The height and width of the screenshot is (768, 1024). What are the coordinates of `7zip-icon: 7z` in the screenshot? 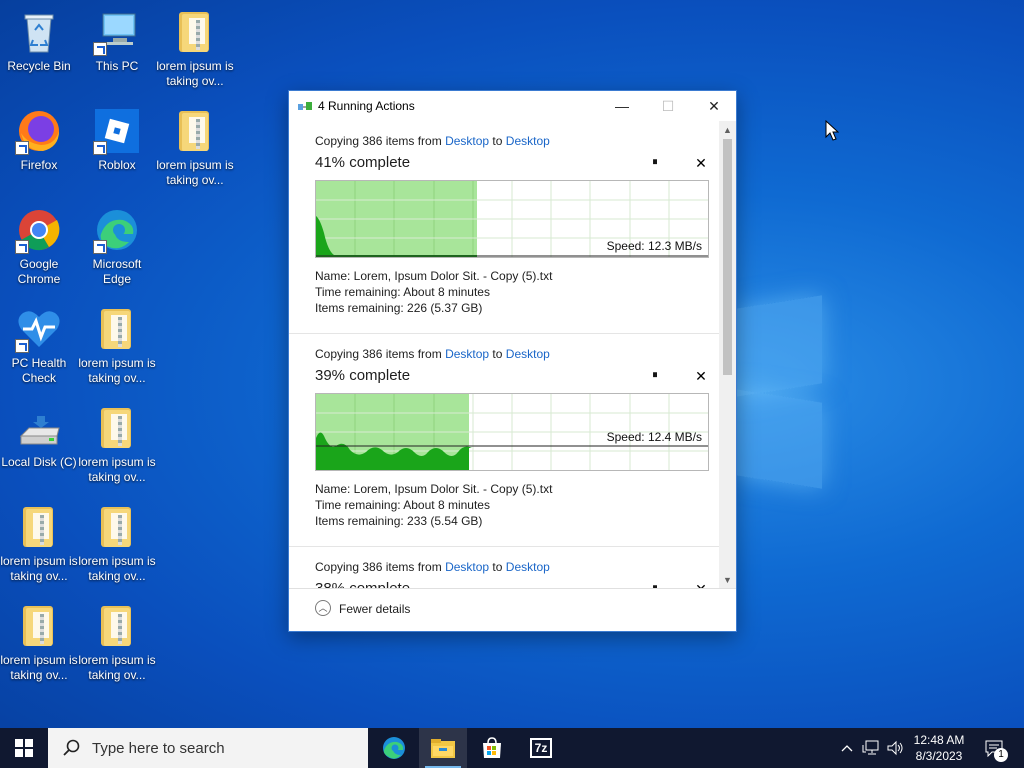 It's located at (541, 748).